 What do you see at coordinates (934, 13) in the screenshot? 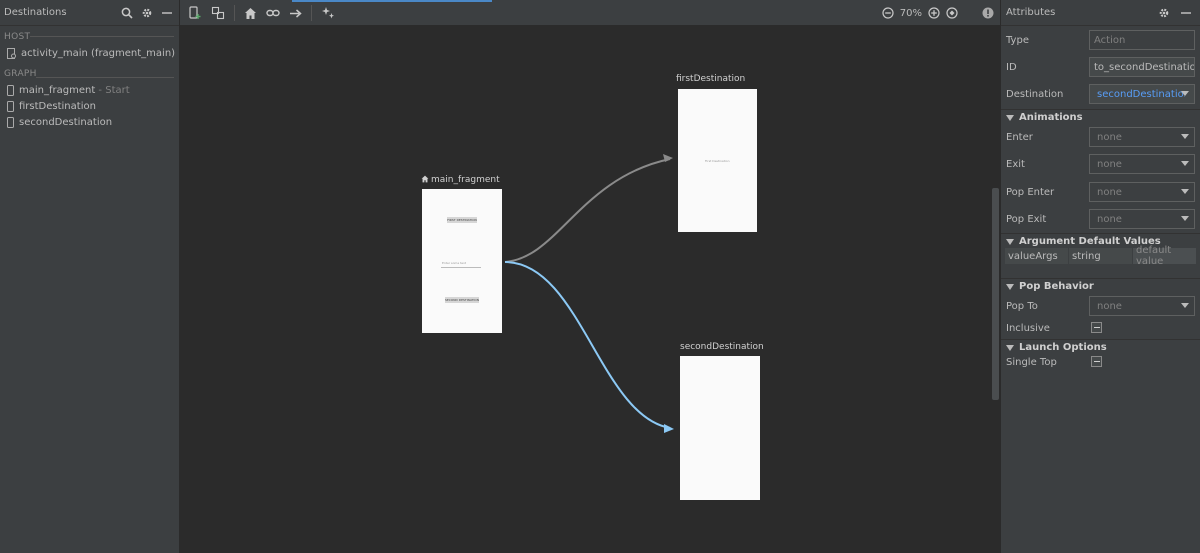
I see `zoom-in-icon` at bounding box center [934, 13].